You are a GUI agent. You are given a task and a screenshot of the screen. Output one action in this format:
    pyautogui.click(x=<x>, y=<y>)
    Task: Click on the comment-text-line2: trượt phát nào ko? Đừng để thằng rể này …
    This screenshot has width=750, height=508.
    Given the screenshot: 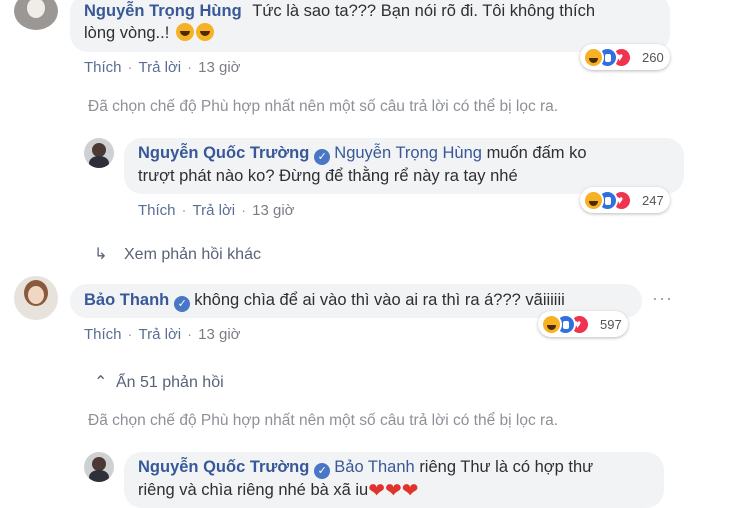 What is the action you would take?
    pyautogui.click(x=328, y=176)
    